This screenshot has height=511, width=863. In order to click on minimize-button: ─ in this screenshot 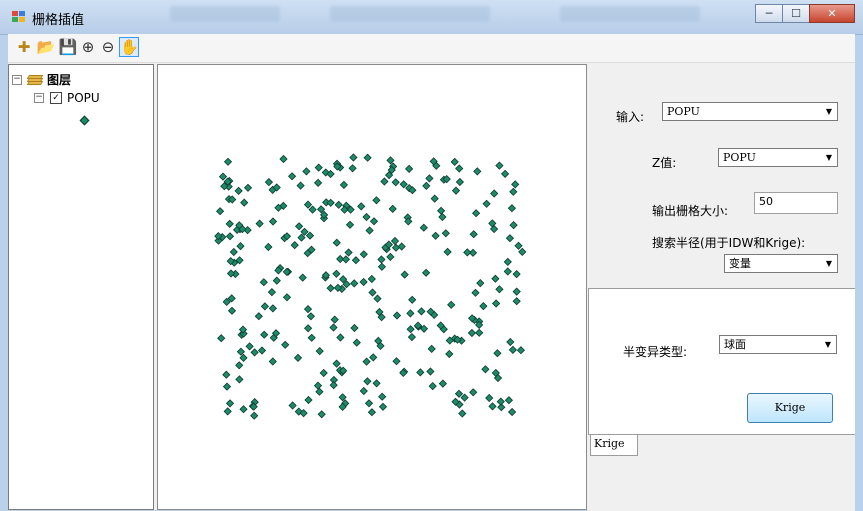, I will do `click(769, 13)`.